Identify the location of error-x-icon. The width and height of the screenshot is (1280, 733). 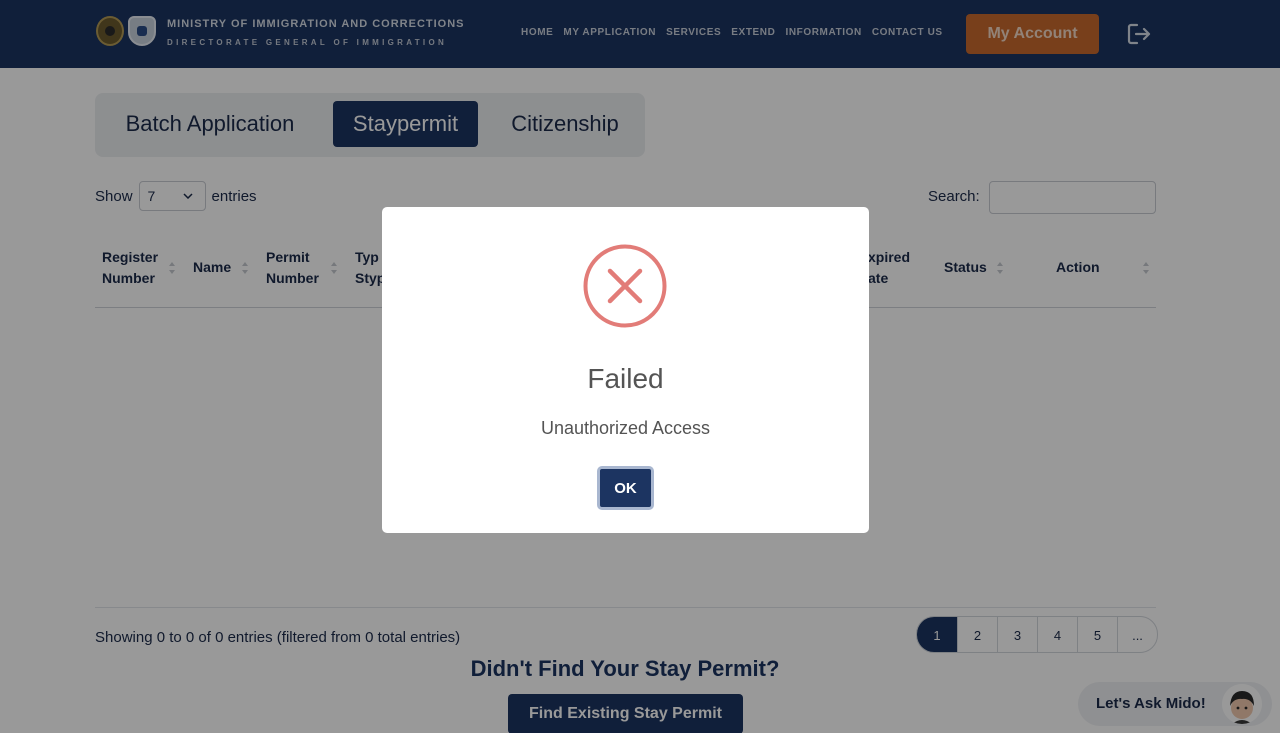
(625, 286).